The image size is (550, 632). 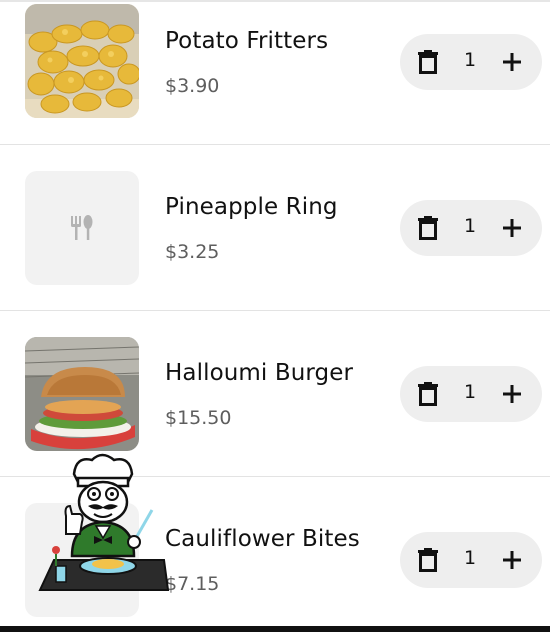 What do you see at coordinates (82, 394) in the screenshot?
I see `item-photo-halloumi-burger` at bounding box center [82, 394].